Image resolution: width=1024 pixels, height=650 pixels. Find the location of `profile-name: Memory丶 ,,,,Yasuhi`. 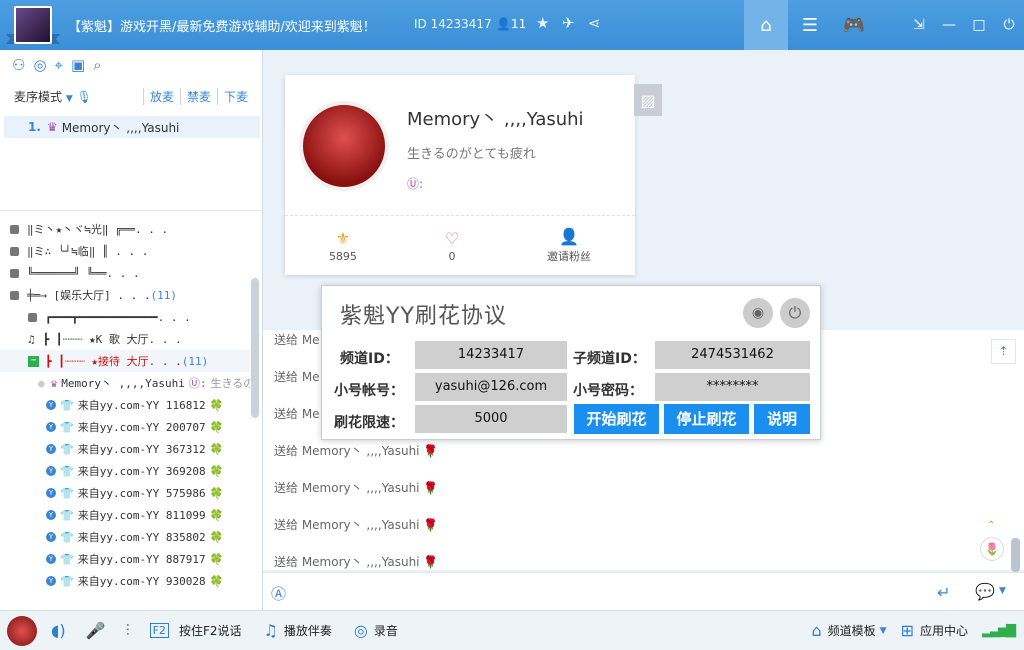

profile-name: Memory丶 ,,,,Yasuhi is located at coordinates (495, 119).